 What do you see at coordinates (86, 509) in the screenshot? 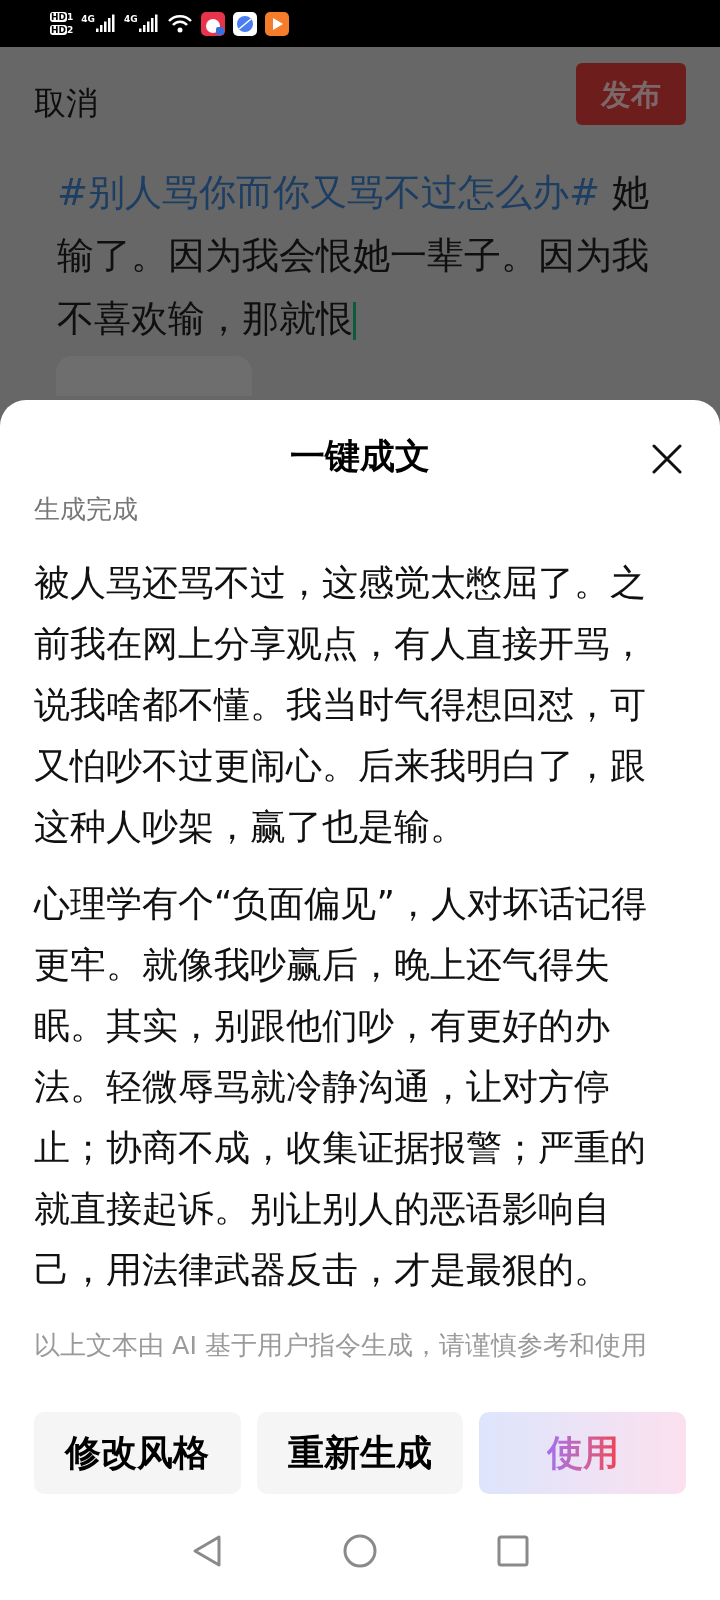
I see `status-text: 生成完成` at bounding box center [86, 509].